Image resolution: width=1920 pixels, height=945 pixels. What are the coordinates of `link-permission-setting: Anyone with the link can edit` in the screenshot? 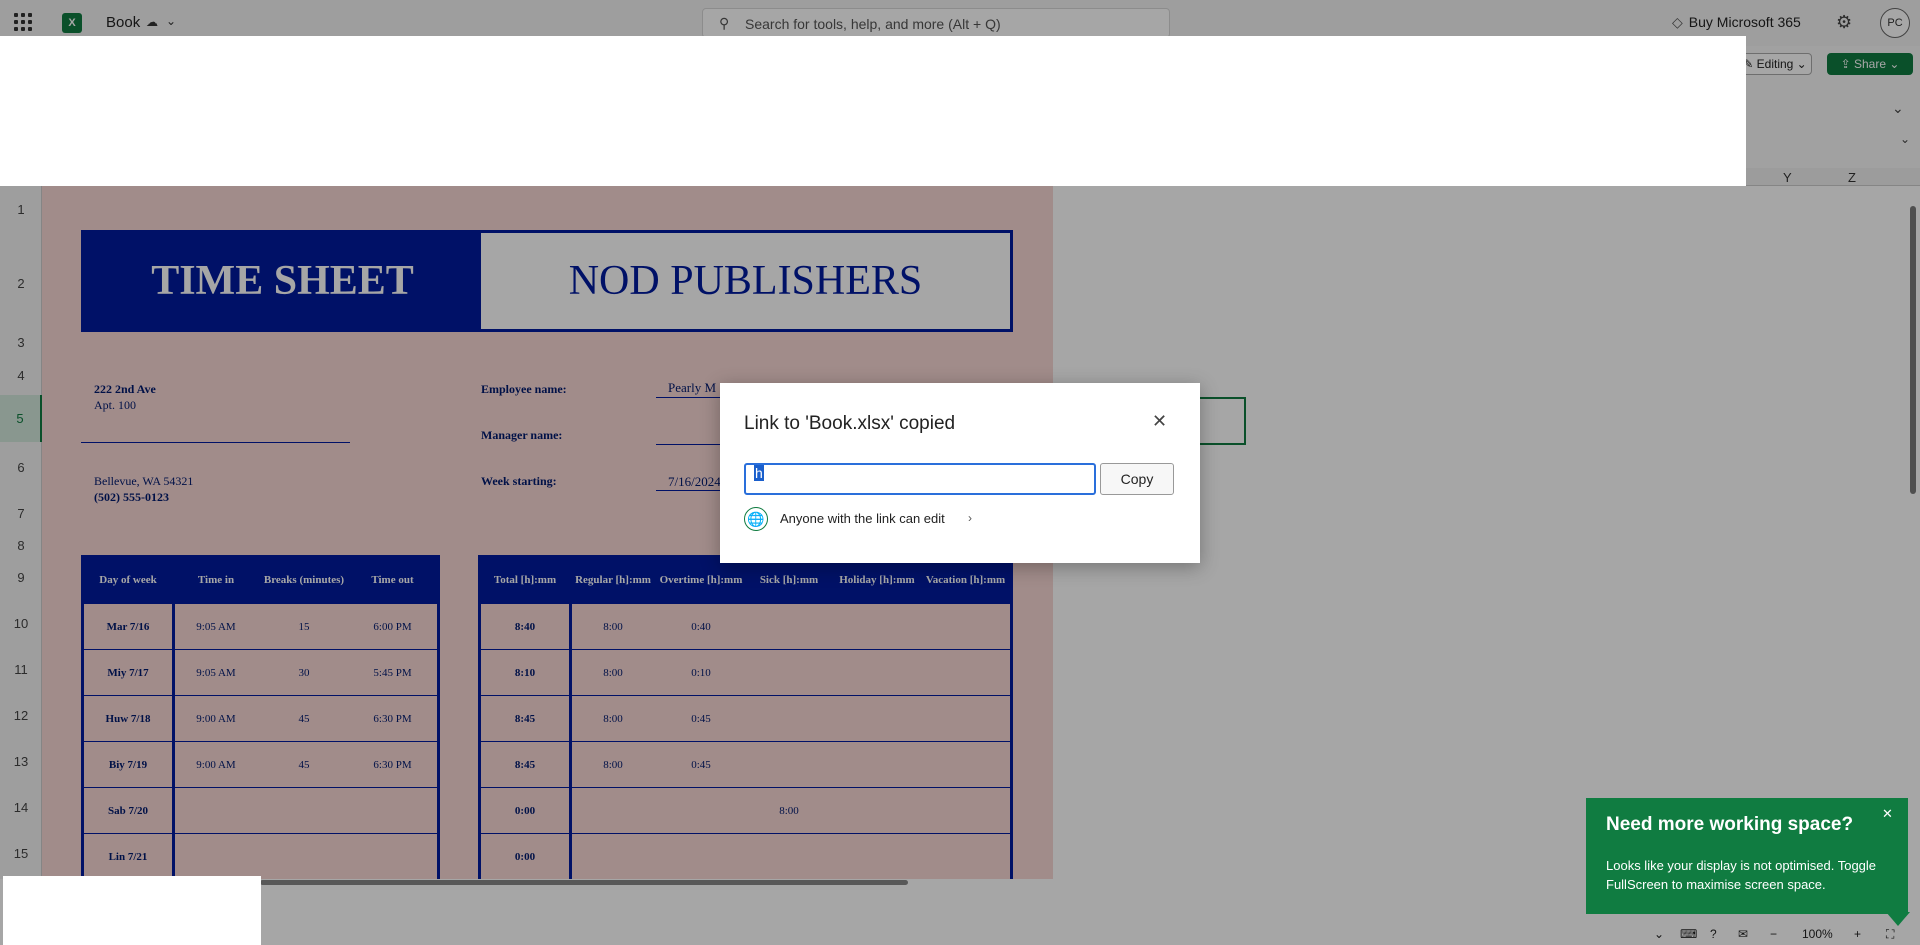 It's located at (862, 518).